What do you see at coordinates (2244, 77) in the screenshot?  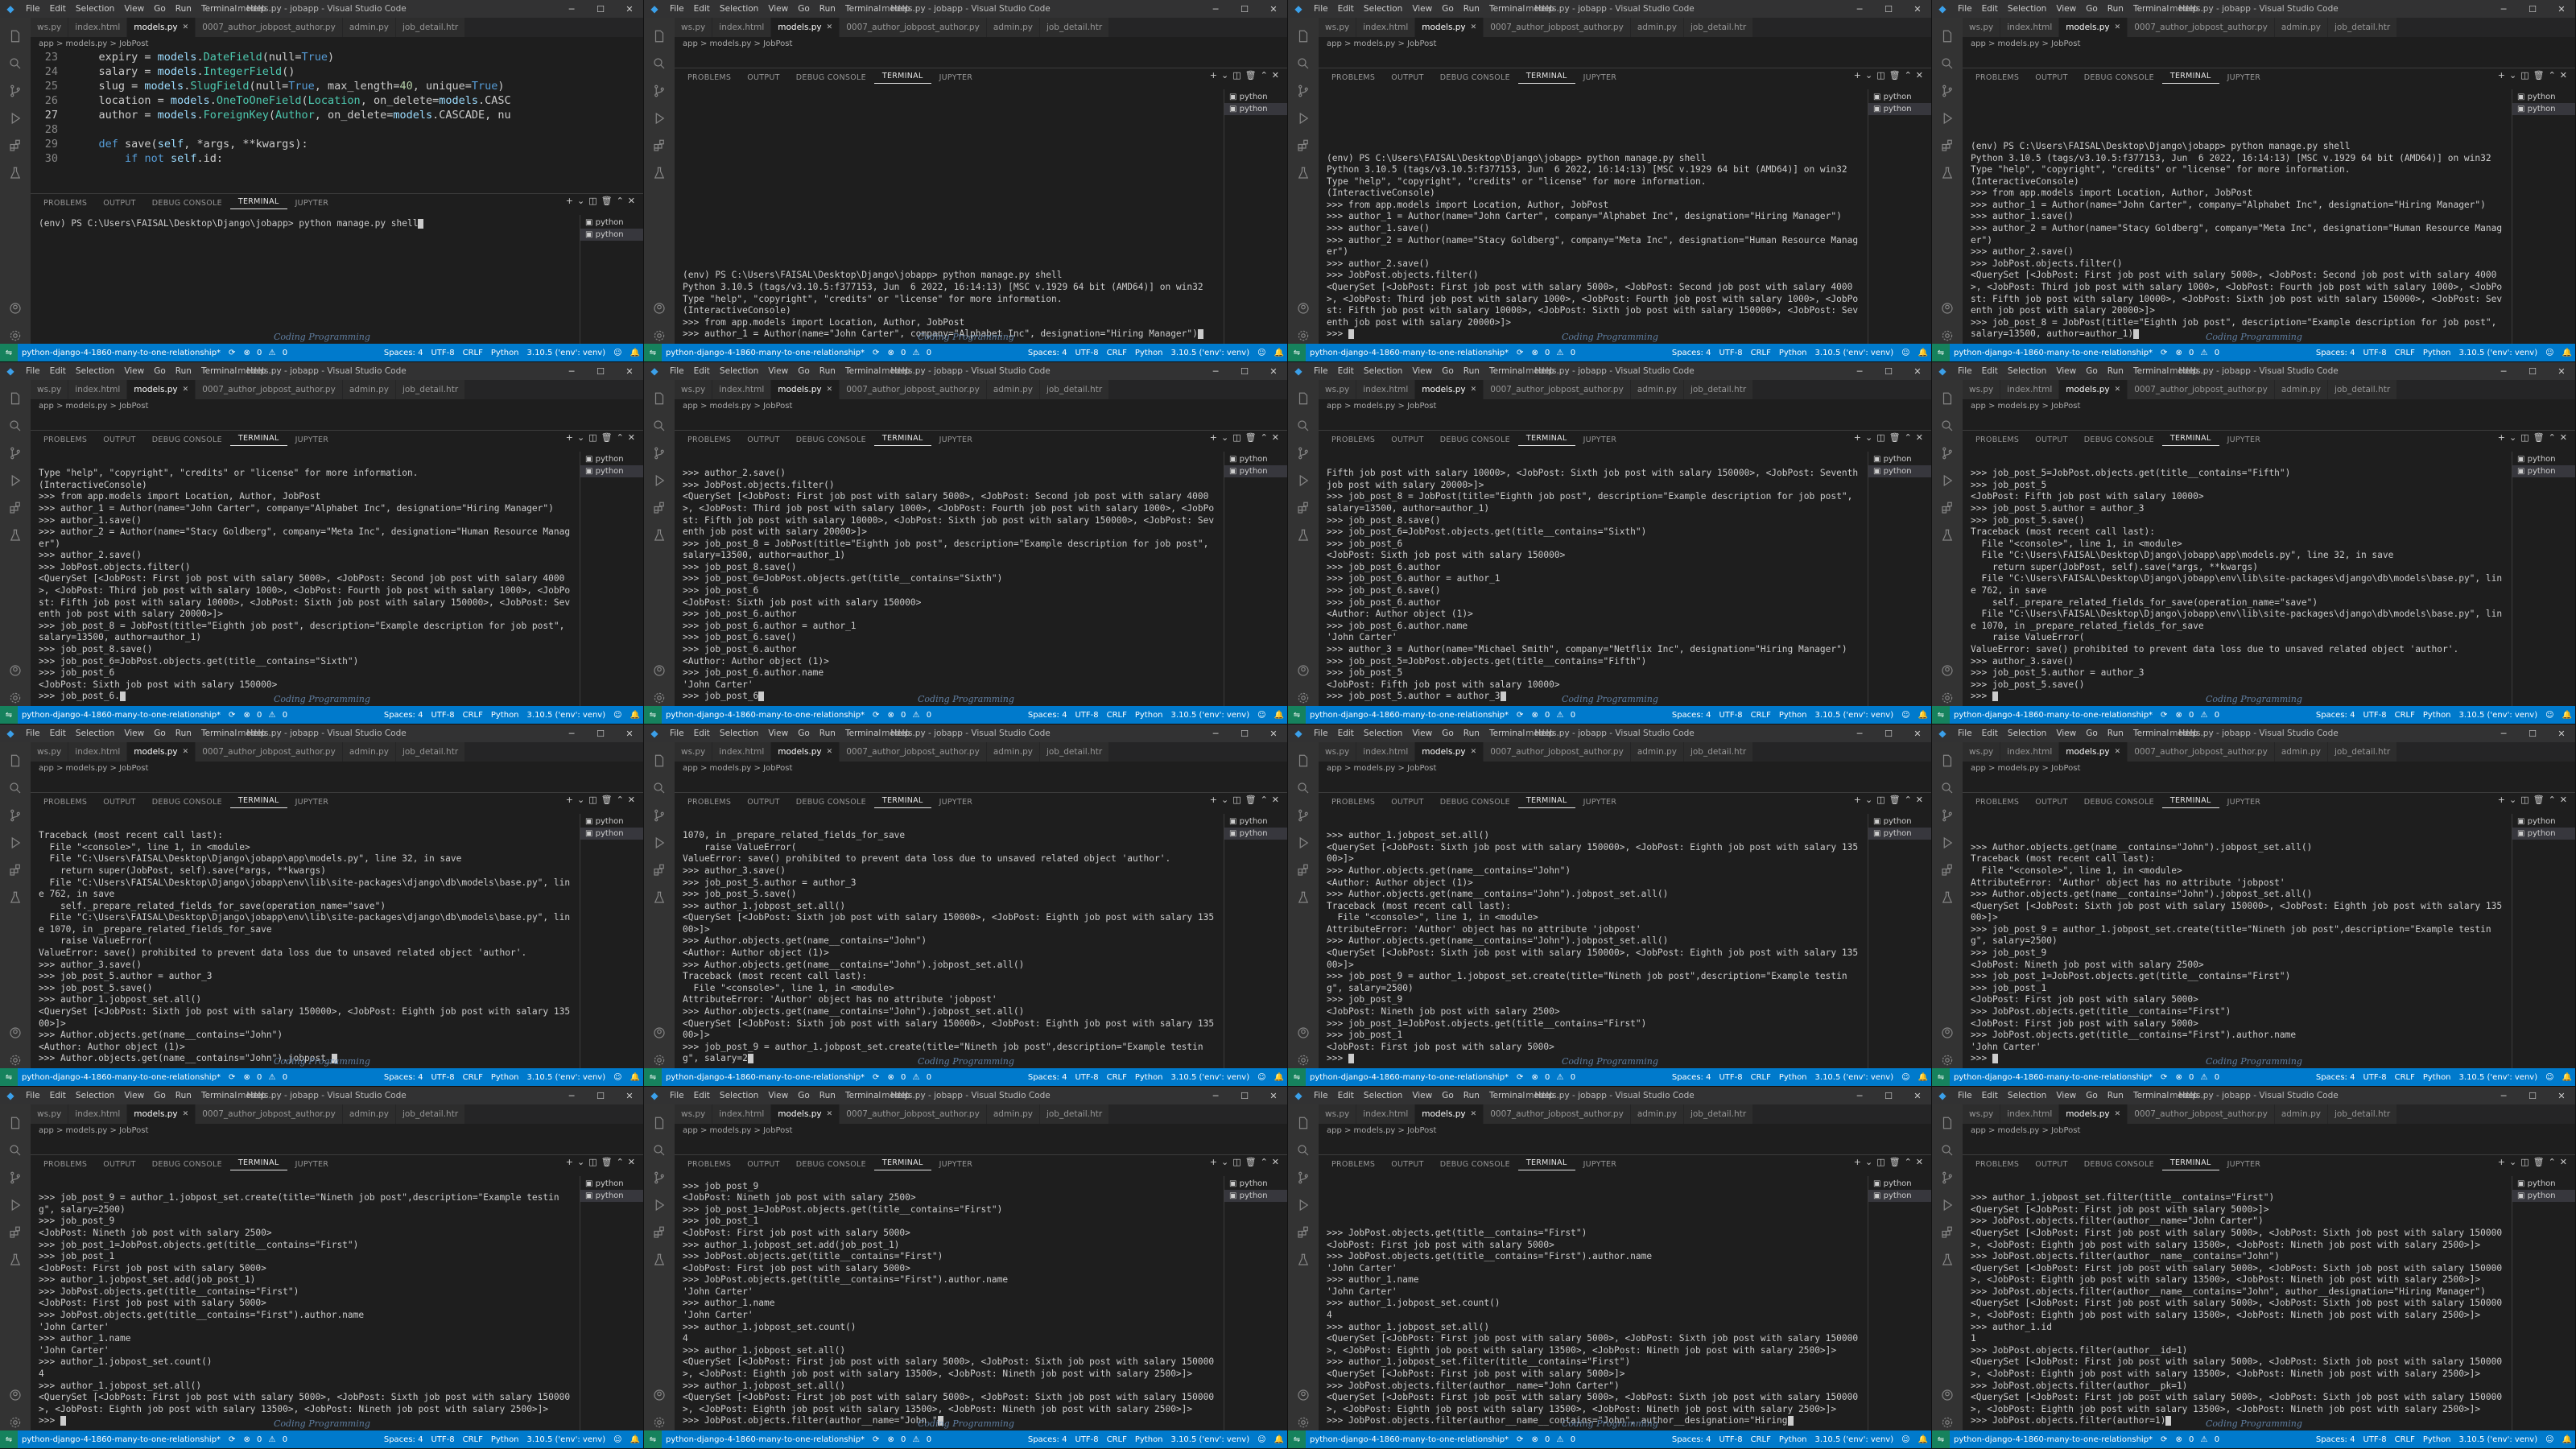 I see `panel-tab-jupyter: JUPYTER` at bounding box center [2244, 77].